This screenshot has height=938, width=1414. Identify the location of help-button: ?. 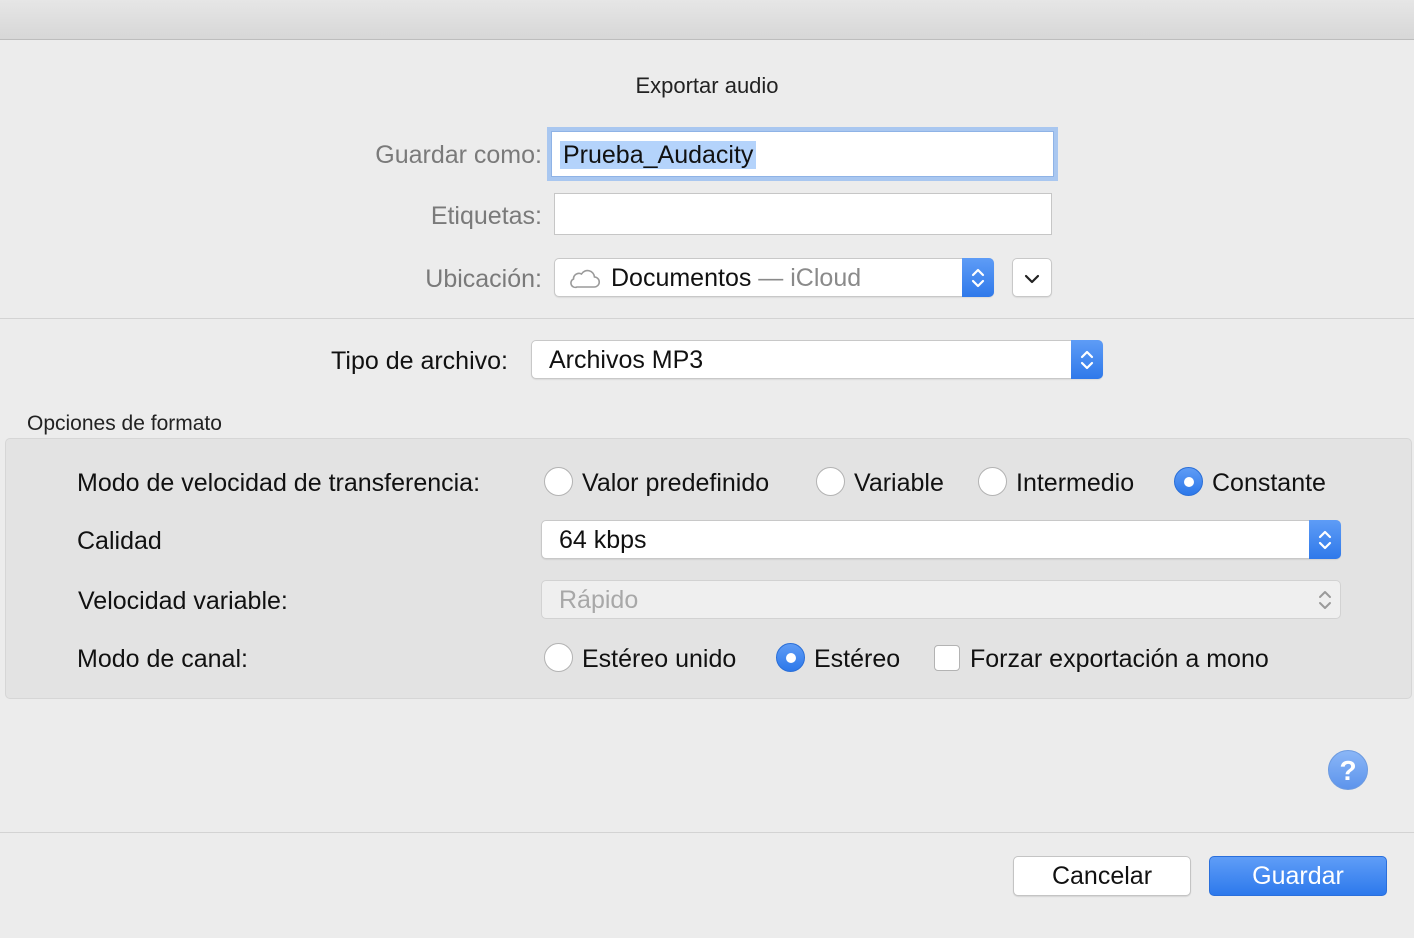
(1348, 770).